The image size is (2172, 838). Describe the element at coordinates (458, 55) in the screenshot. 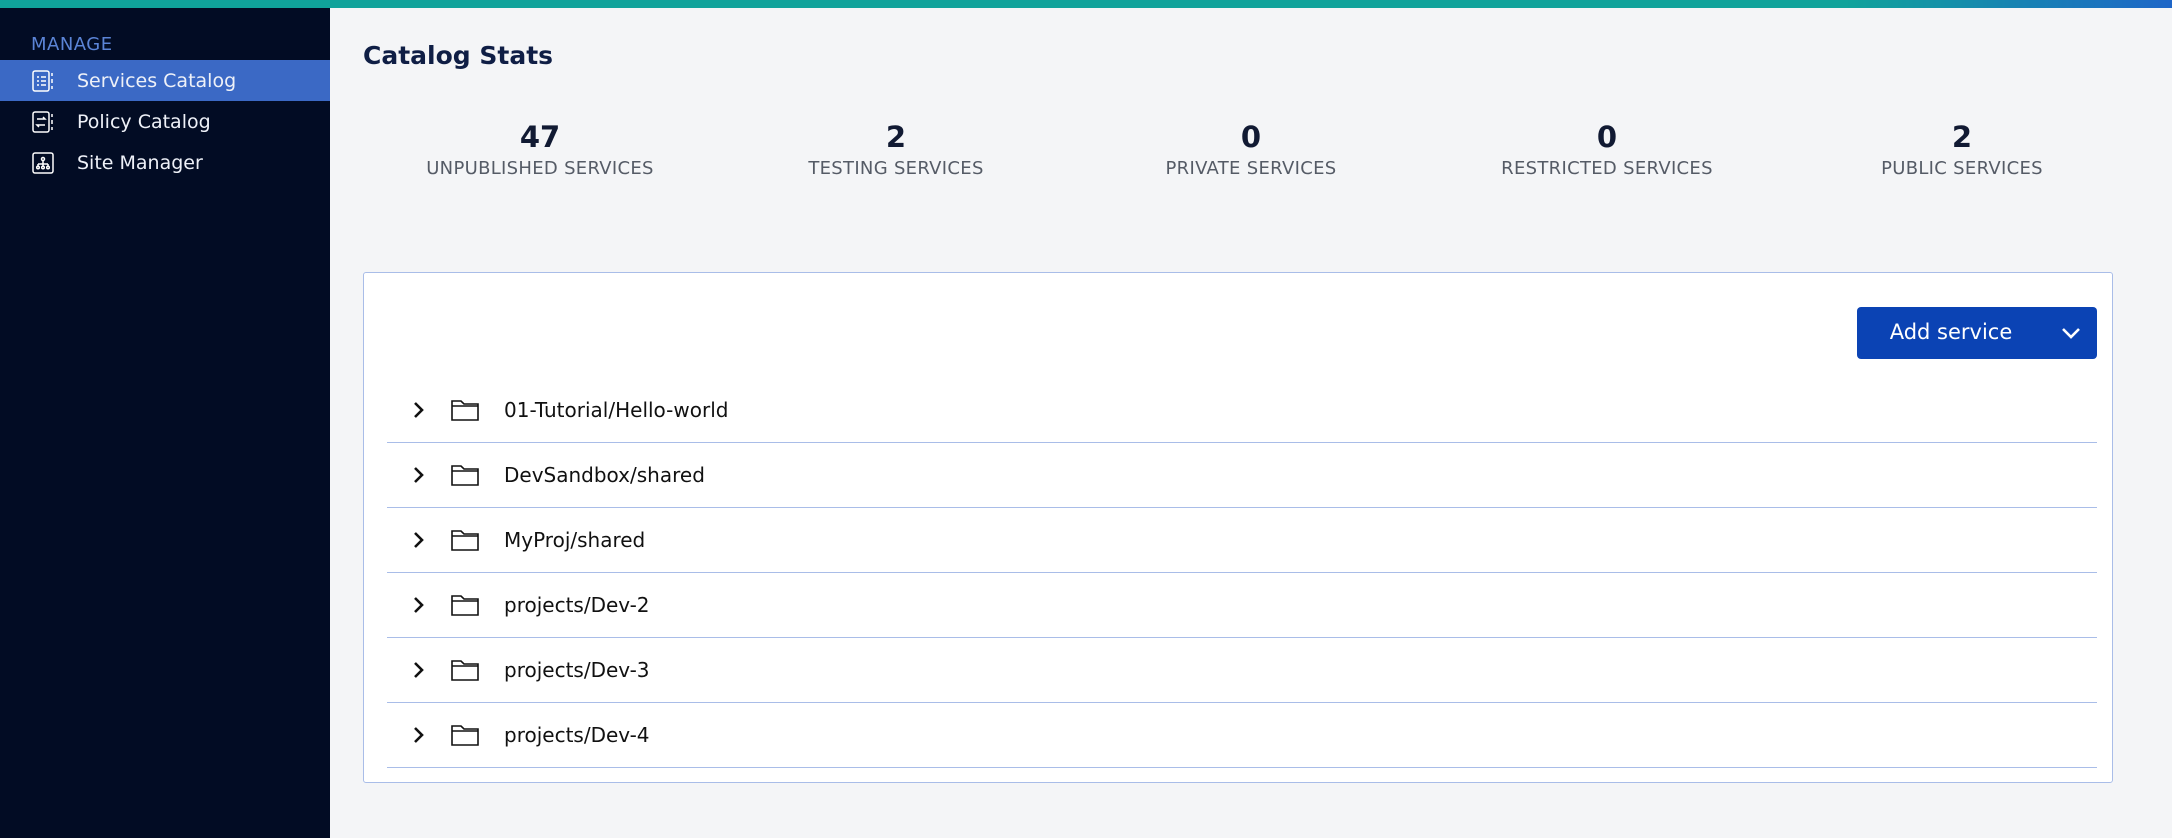

I see `page-title: Catalog Stats` at that location.